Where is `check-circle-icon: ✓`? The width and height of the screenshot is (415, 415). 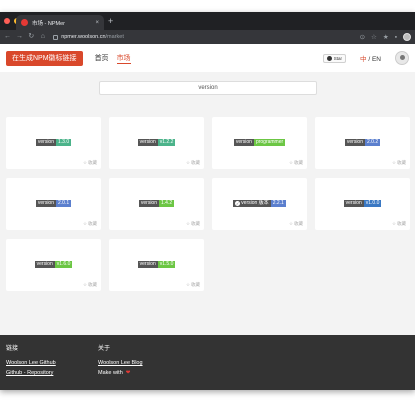
check-circle-icon: ✓ is located at coordinates (238, 203).